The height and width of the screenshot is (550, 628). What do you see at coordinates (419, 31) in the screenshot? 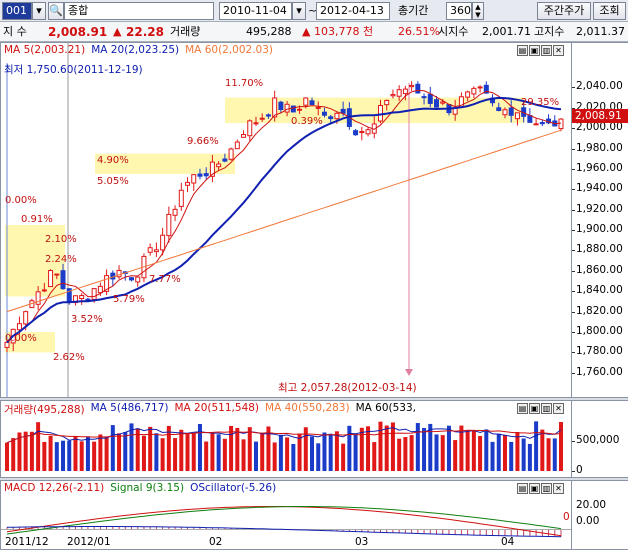
I see `change-percent: 26.51%` at bounding box center [419, 31].